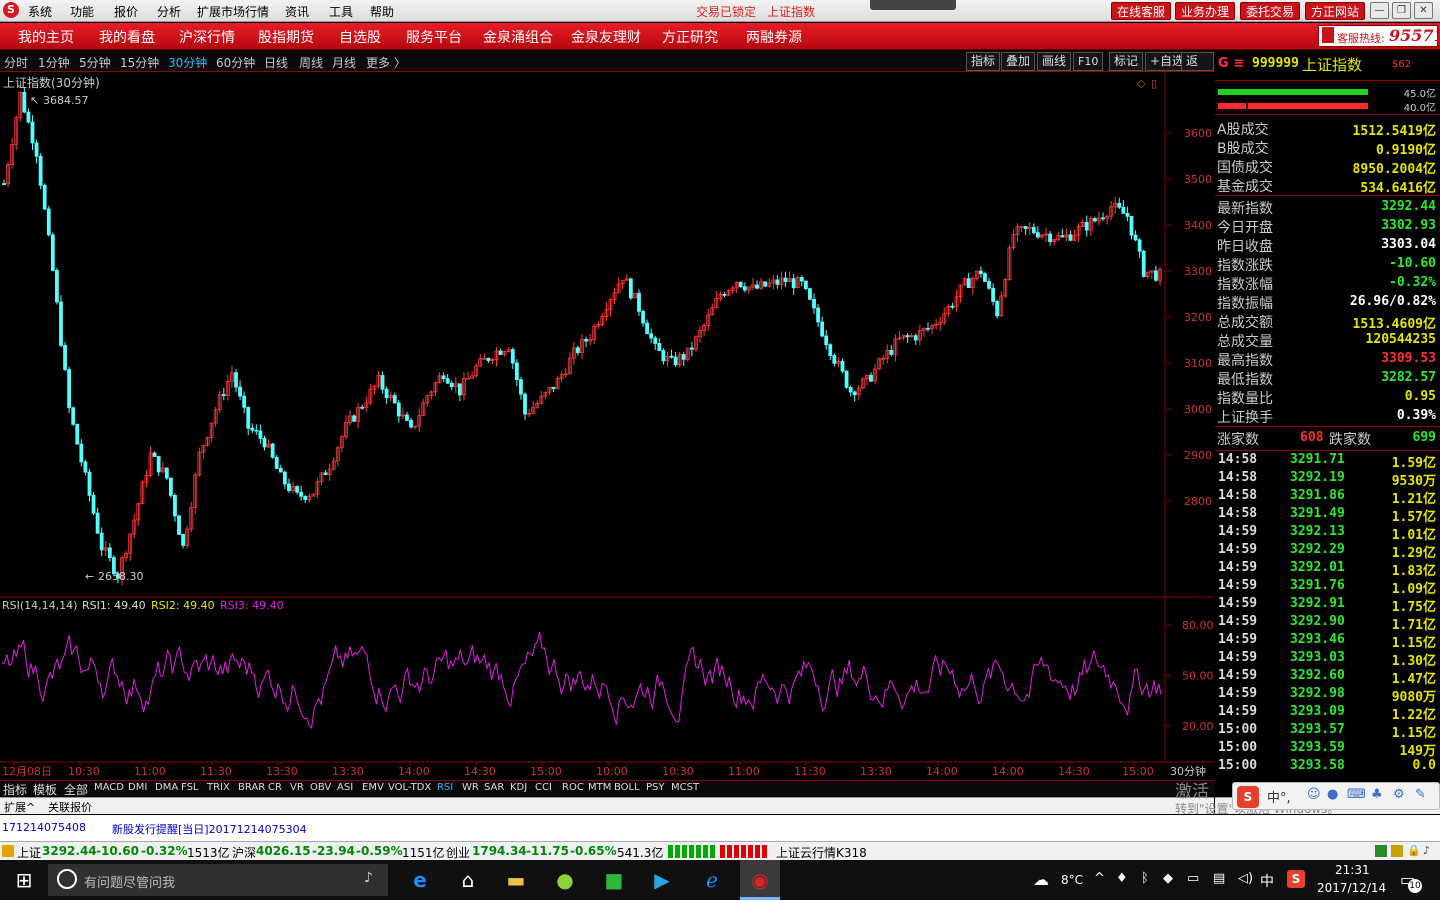  Describe the element at coordinates (341, 11) in the screenshot. I see `menu-tools: 工具` at that location.